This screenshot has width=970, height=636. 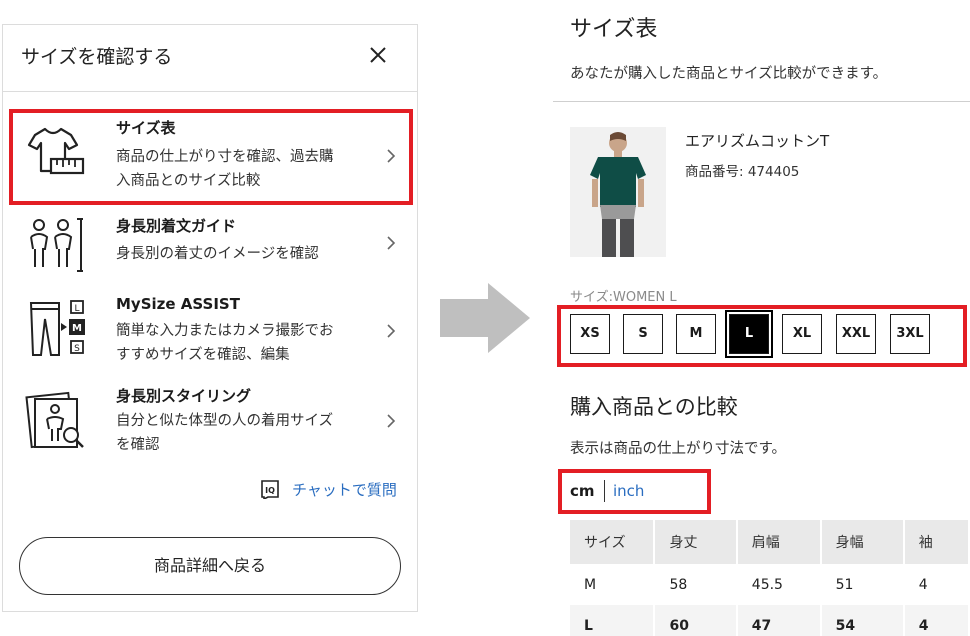 I want to click on menu-item-description: 簡単な入力またはカメラ撮影でお すすめサイズを確認、編集, so click(x=225, y=343).